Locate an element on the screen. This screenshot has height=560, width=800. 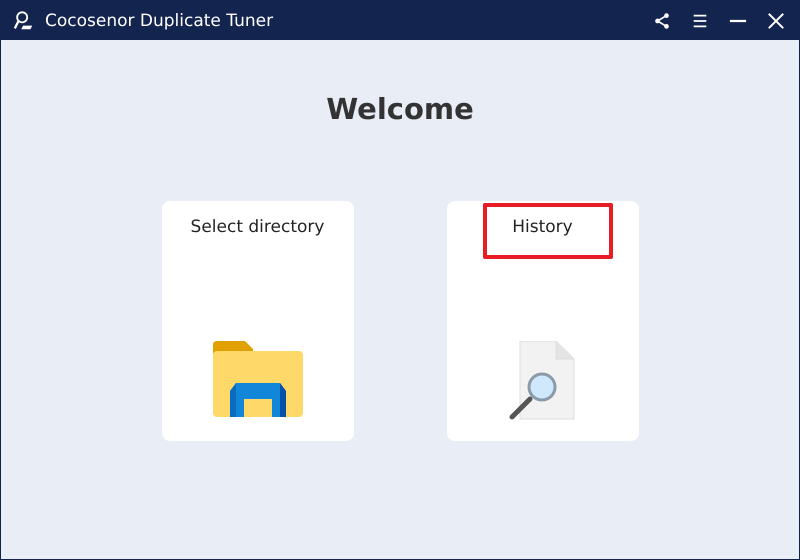
window-title: Cocosenor Duplicate Tuner is located at coordinates (159, 20).